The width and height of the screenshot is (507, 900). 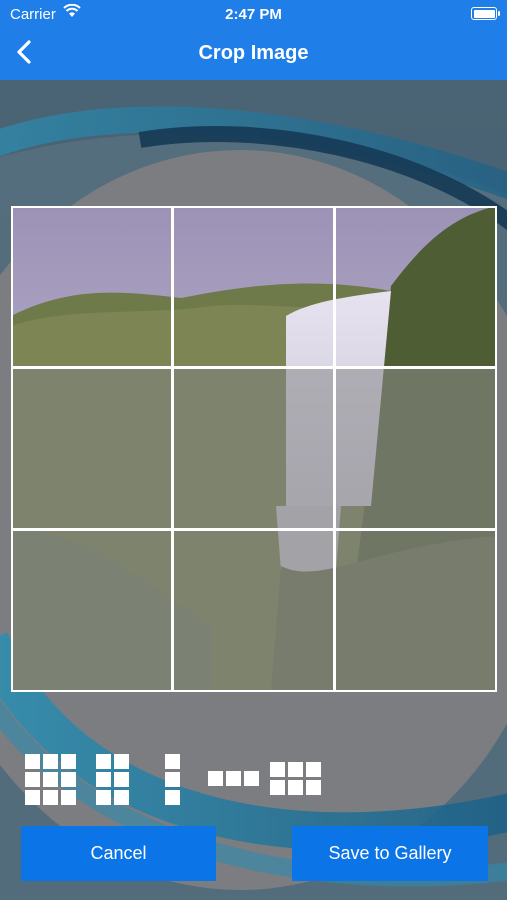 I want to click on status-bar: Carrier 2:47 PM, so click(x=253, y=14).